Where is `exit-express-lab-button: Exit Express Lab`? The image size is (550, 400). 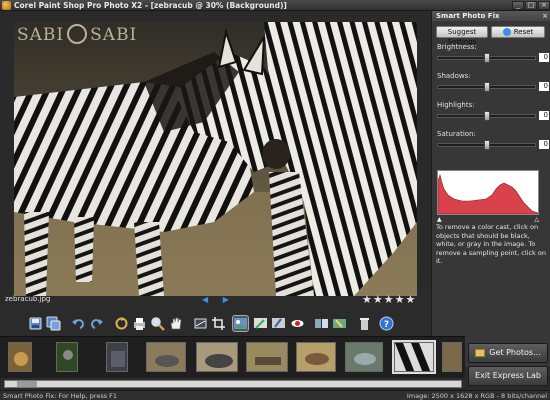 exit-express-lab-button: Exit Express Lab is located at coordinates (508, 376).